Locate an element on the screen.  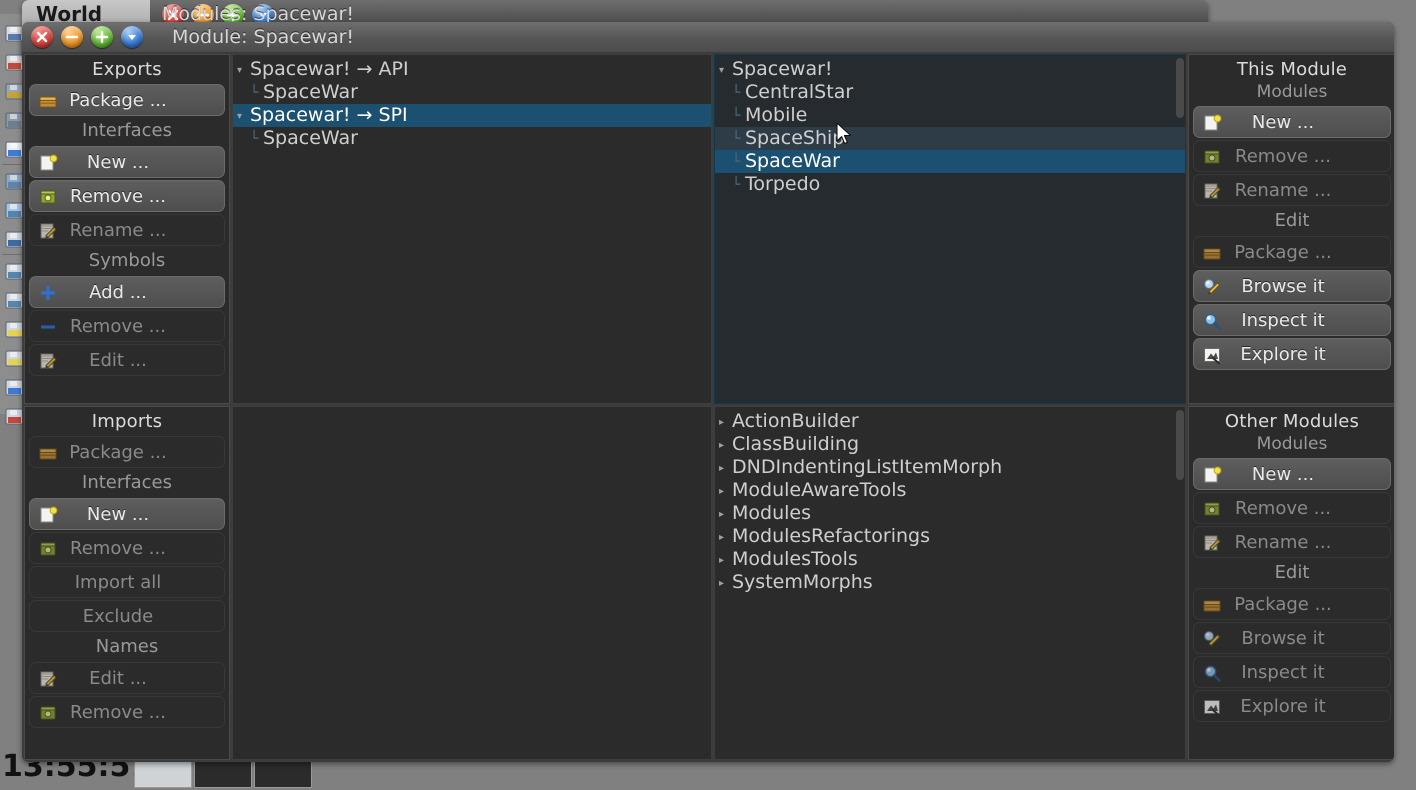
this-module-button-browseit: Browse it is located at coordinates (1292, 286).